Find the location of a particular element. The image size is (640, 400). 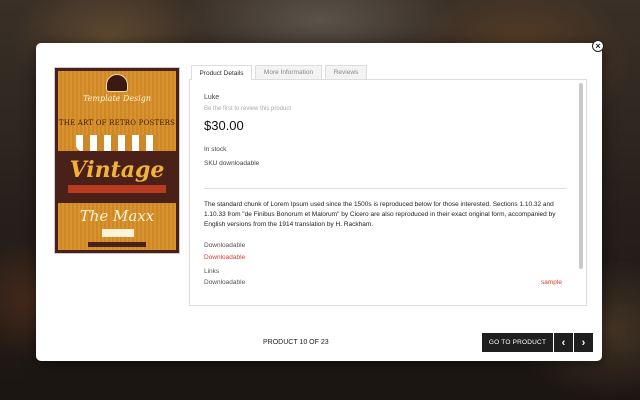

stock-status: In stock is located at coordinates (215, 149).